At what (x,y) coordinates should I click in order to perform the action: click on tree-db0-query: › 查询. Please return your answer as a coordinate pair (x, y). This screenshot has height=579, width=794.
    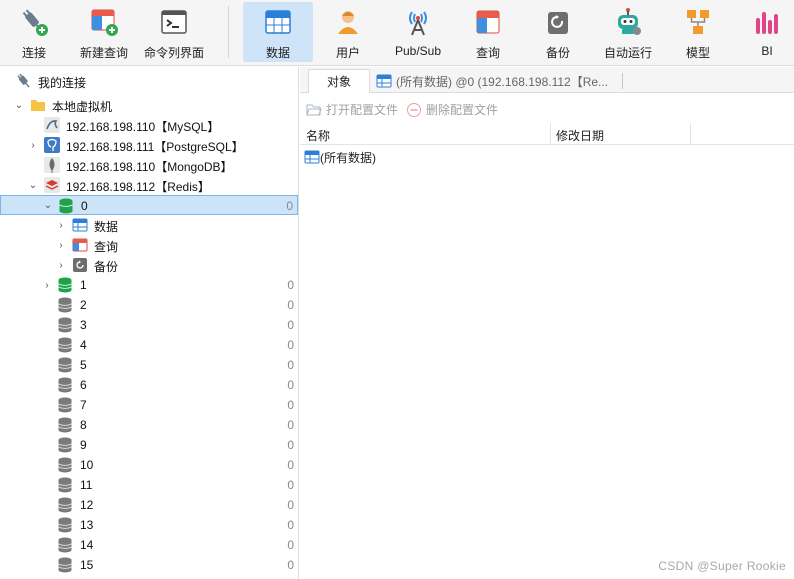
    Looking at the image, I should click on (149, 245).